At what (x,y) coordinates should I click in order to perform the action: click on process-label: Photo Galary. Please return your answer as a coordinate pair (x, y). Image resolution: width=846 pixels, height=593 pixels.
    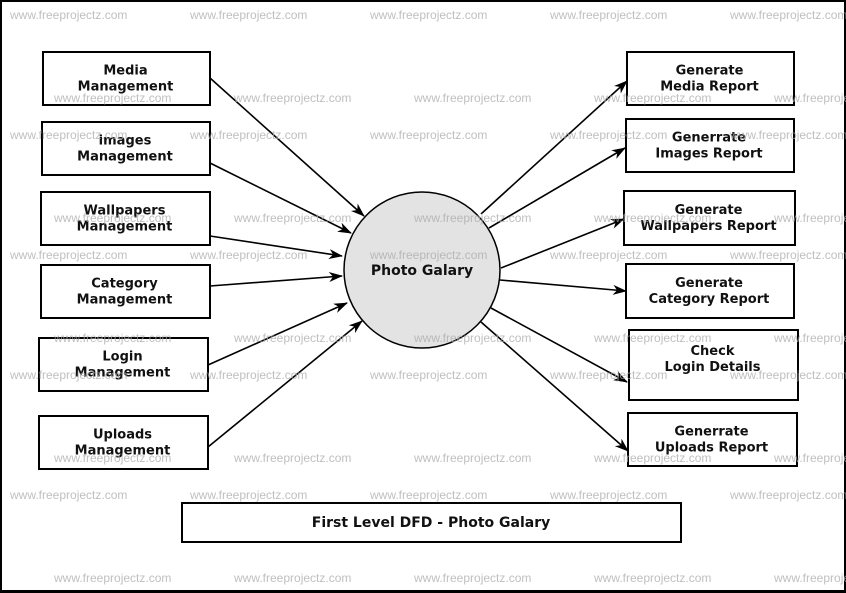
    Looking at the image, I should click on (422, 271).